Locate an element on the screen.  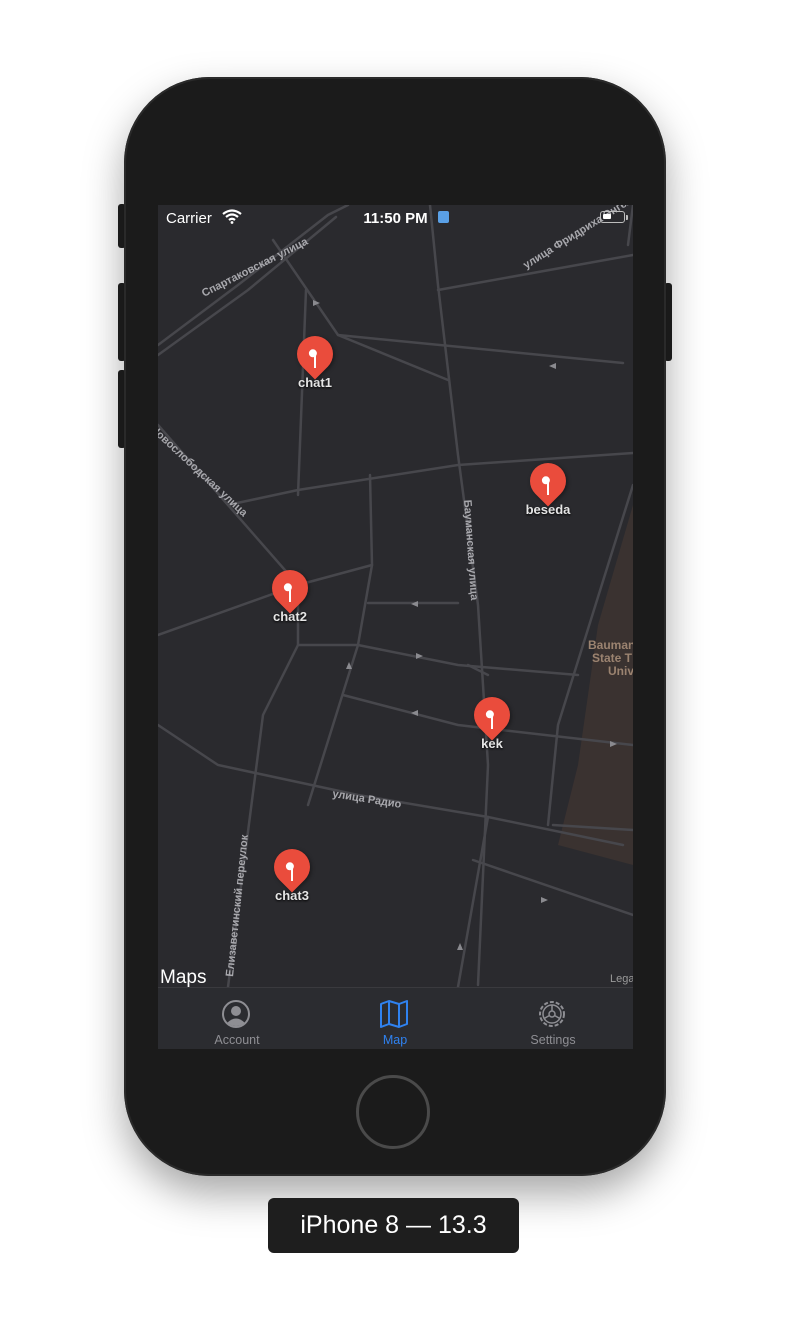
map-pin-beseda: beseda is located at coordinates (548, 486).